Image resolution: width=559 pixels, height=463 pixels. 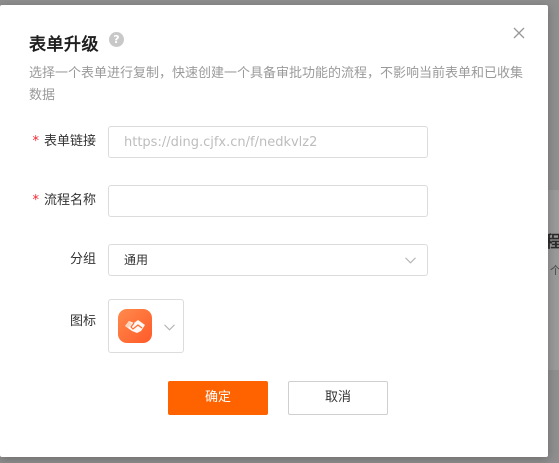 What do you see at coordinates (519, 33) in the screenshot?
I see `close-icon` at bounding box center [519, 33].